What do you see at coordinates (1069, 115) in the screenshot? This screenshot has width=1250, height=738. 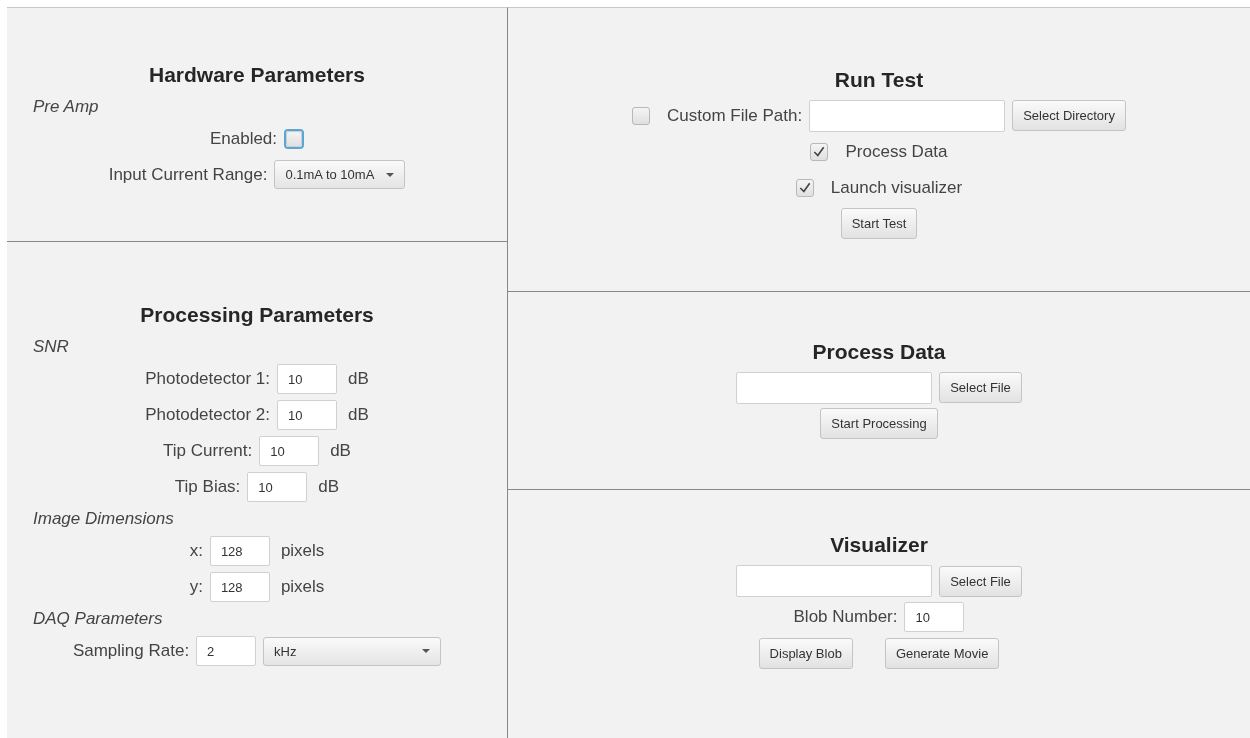 I see `select-directory-button: Select Directory` at bounding box center [1069, 115].